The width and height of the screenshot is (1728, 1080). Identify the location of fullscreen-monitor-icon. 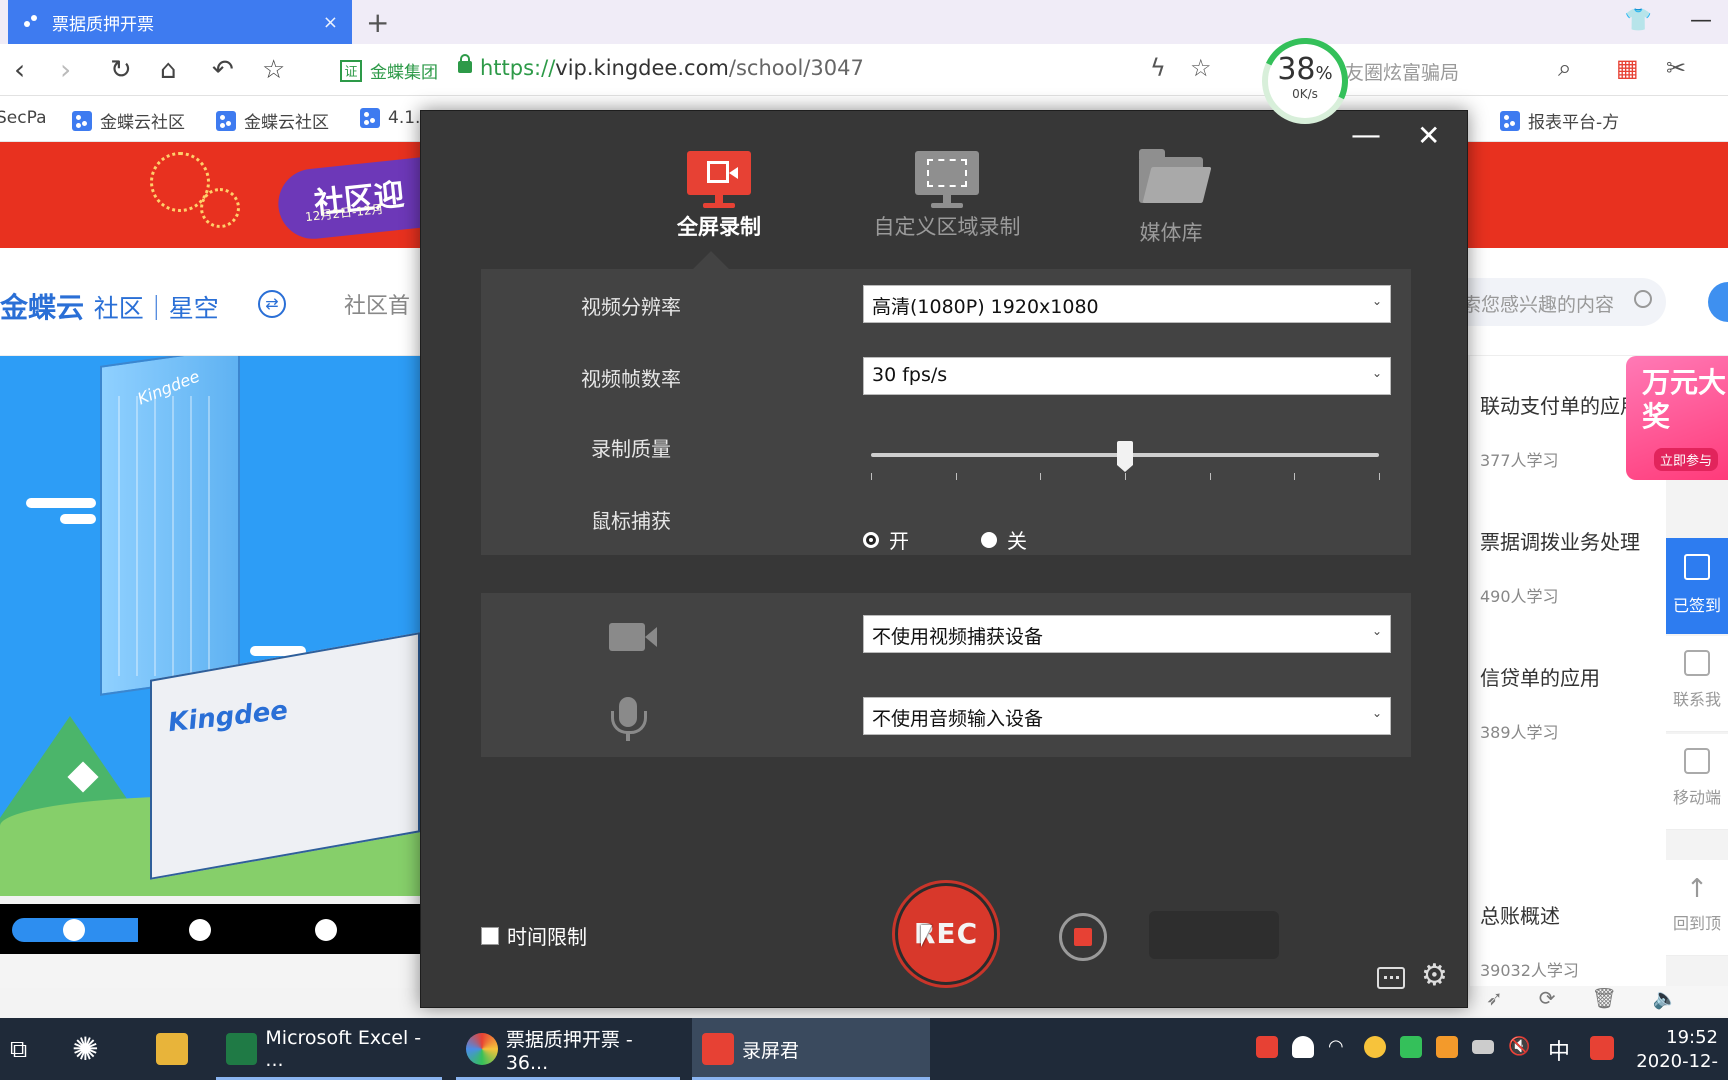
(719, 179).